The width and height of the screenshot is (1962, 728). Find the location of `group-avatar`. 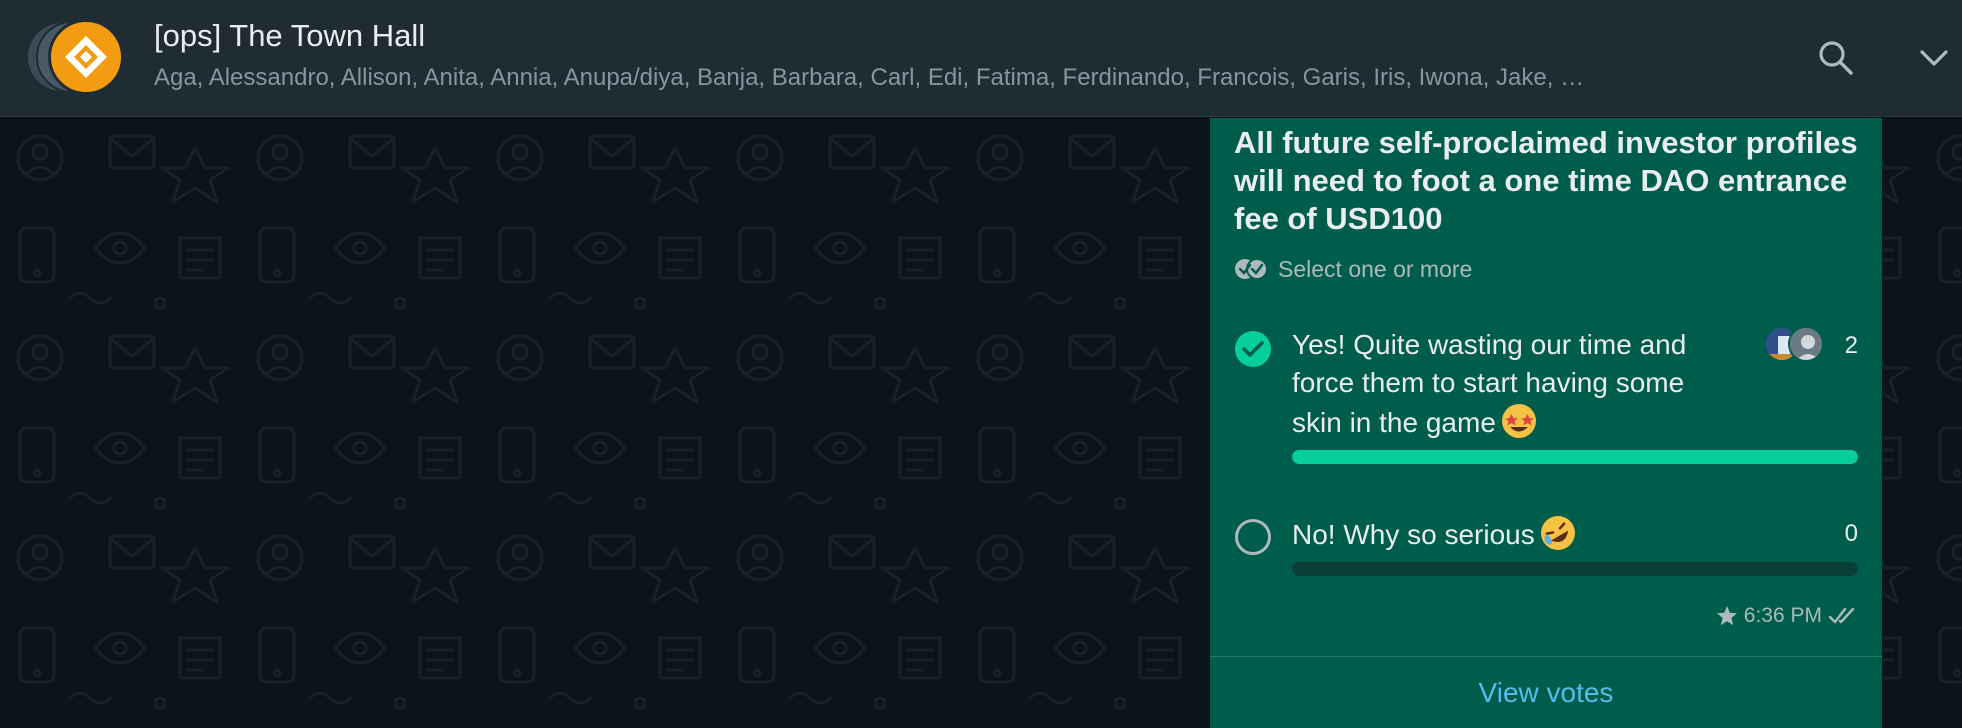

group-avatar is located at coordinates (76, 57).